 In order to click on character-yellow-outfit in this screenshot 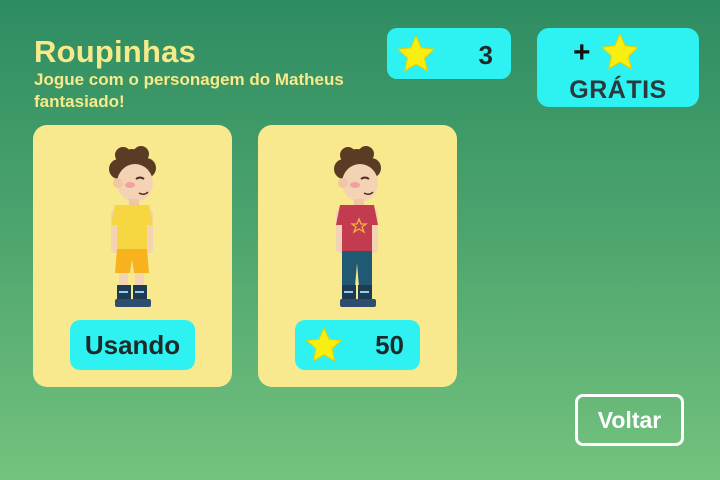, I will do `click(132, 226)`.